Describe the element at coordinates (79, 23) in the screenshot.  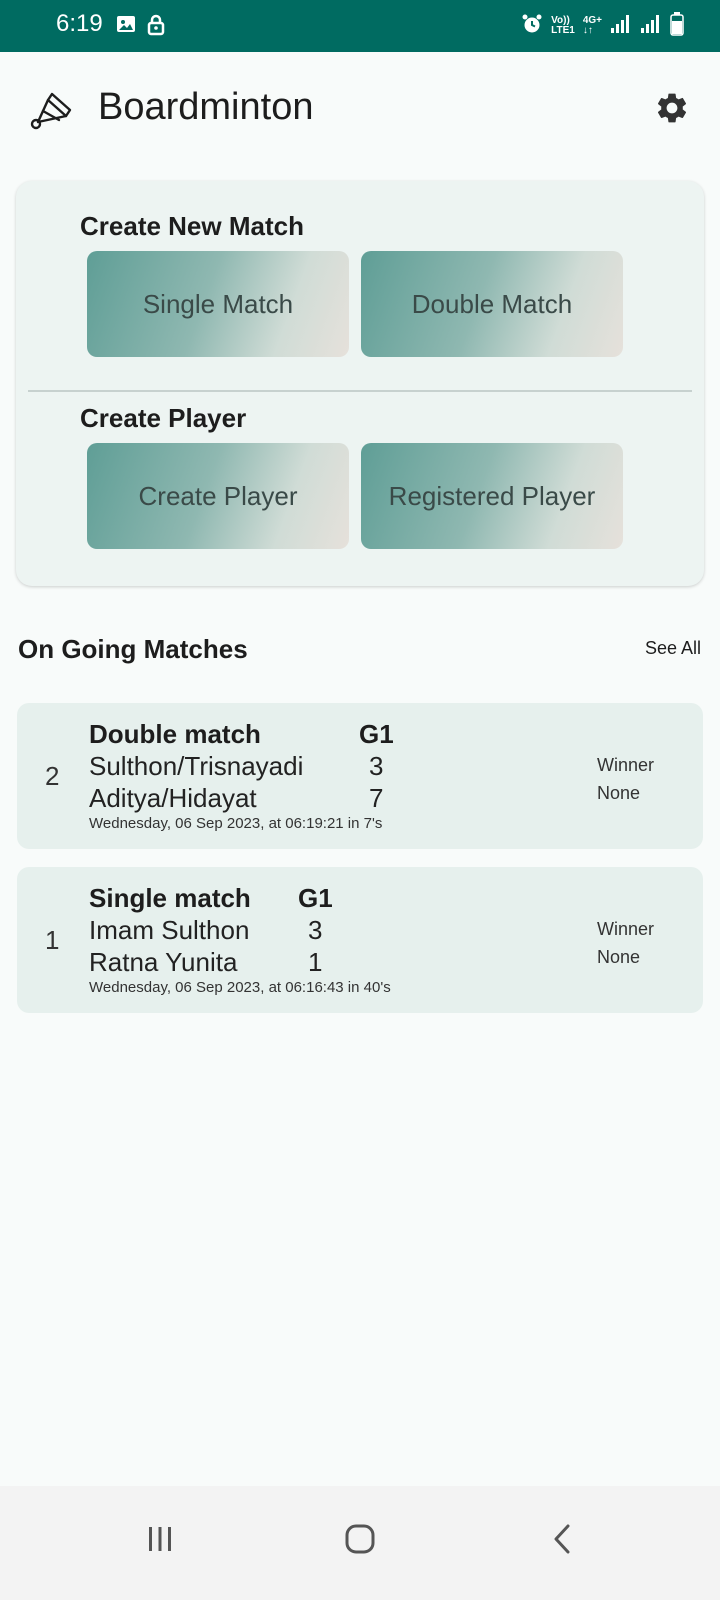
I see `status-time: 6:19` at that location.